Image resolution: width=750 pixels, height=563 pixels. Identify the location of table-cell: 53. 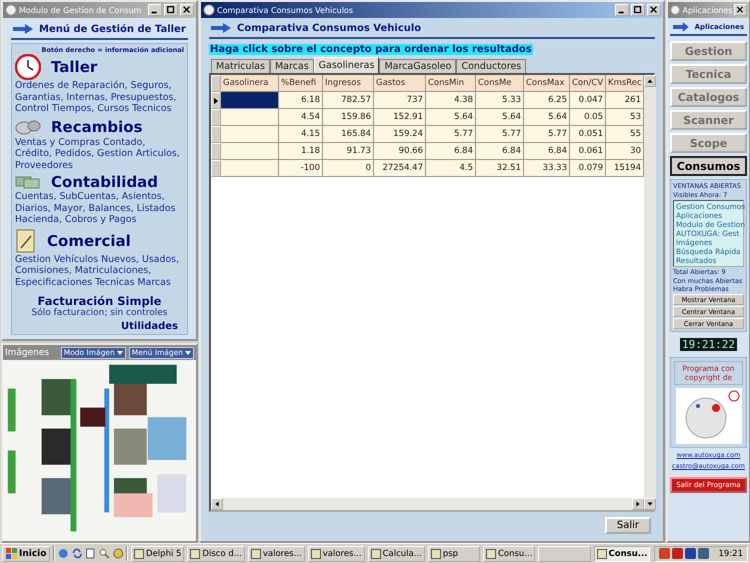
(625, 117).